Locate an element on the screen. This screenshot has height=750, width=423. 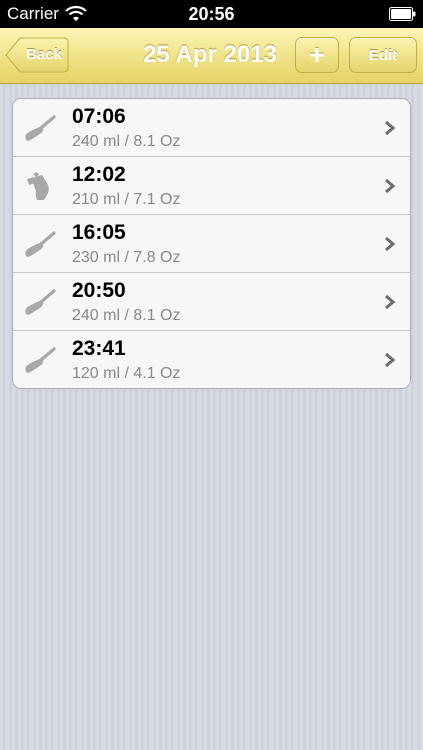
status-bar: Carrier 20:56 is located at coordinates (211, 14).